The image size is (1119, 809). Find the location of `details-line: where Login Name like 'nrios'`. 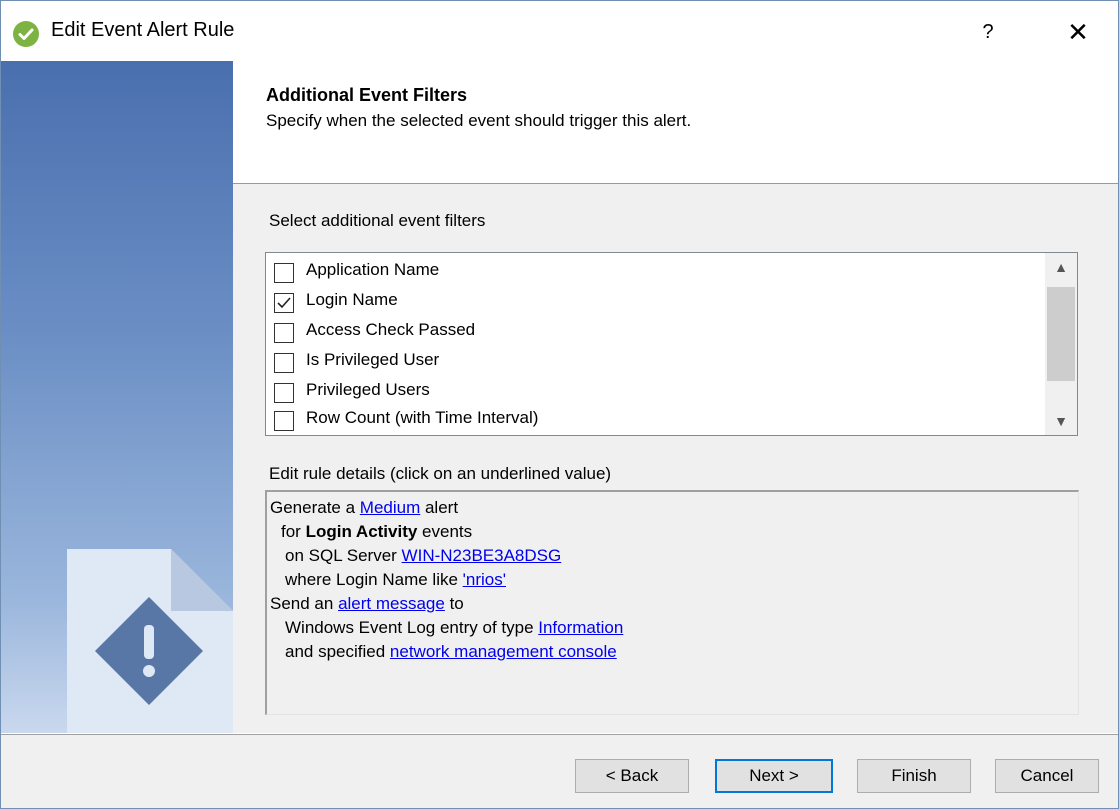

details-line: where Login Name like 'nrios' is located at coordinates (395, 580).